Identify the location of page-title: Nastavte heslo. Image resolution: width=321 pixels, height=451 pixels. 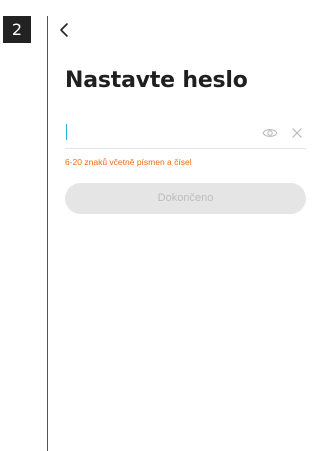
(156, 80).